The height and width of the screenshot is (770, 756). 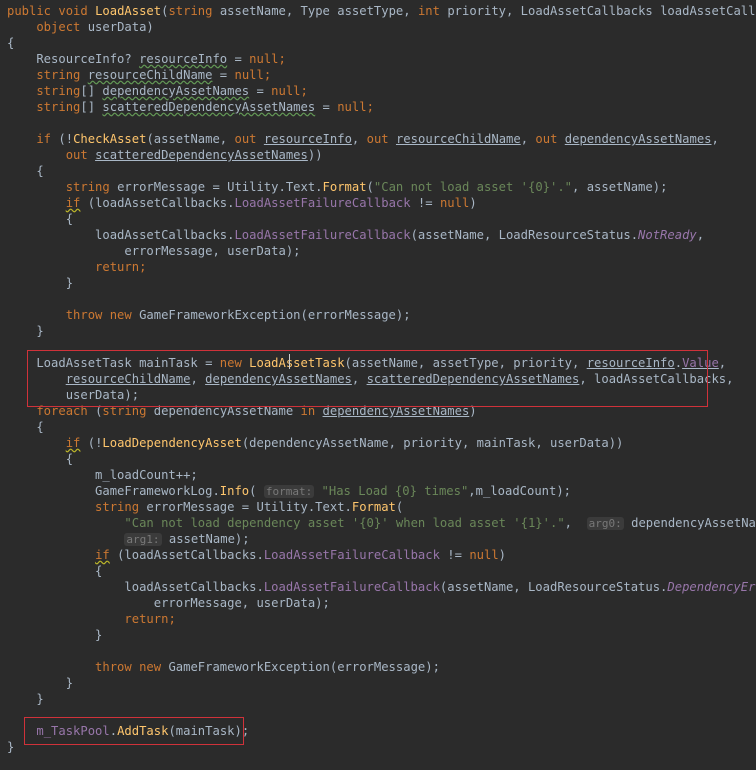 I want to click on code-token: GameFrameworkLog., so click(x=113, y=491).